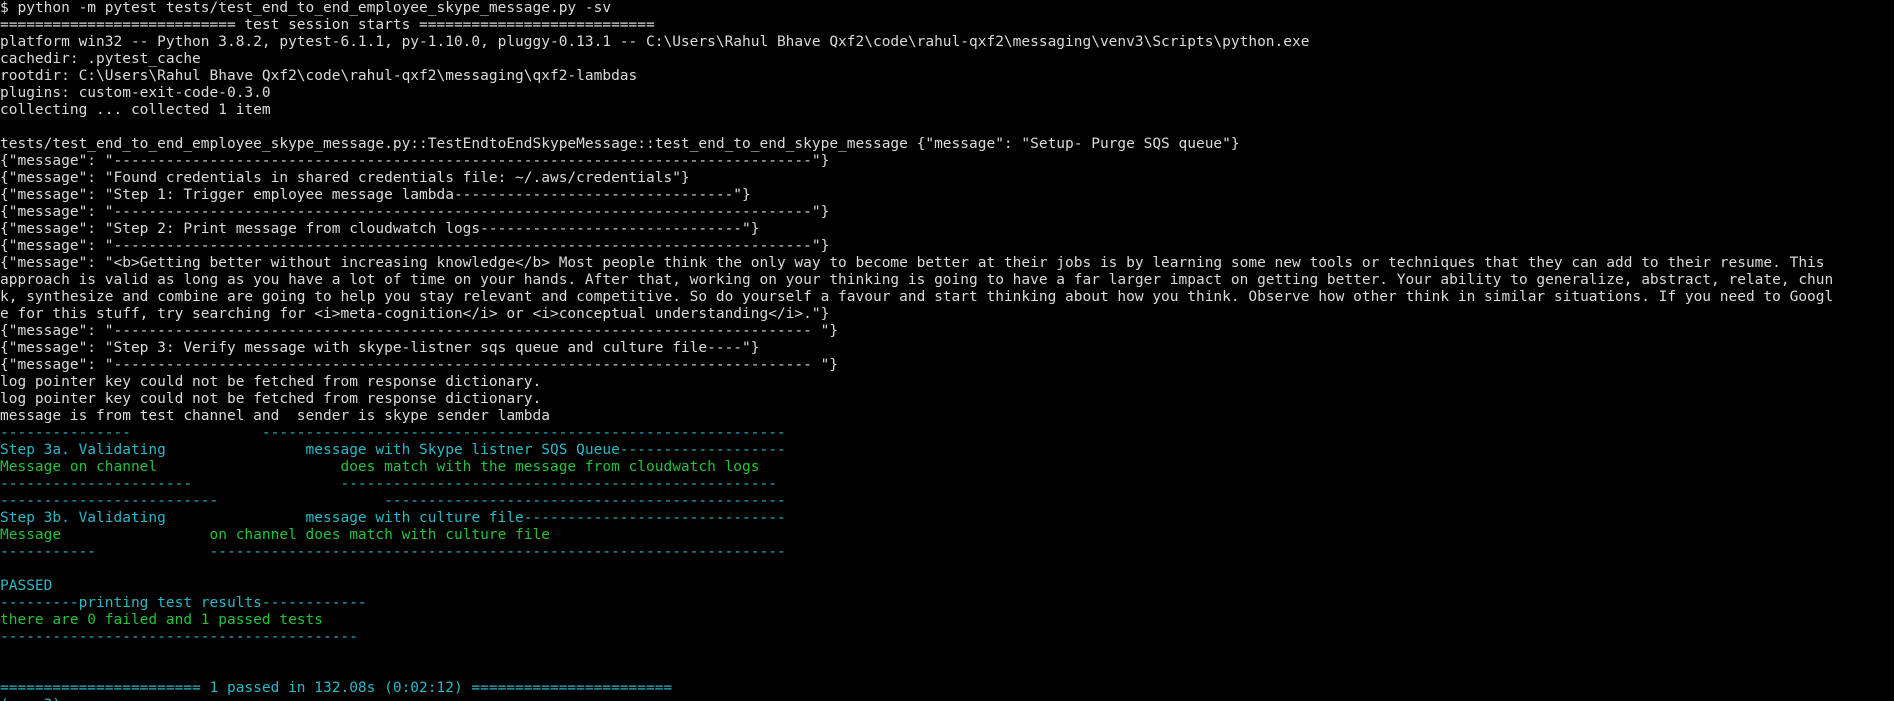  What do you see at coordinates (30, 699) in the screenshot?
I see `terminal-line: (venv3)` at bounding box center [30, 699].